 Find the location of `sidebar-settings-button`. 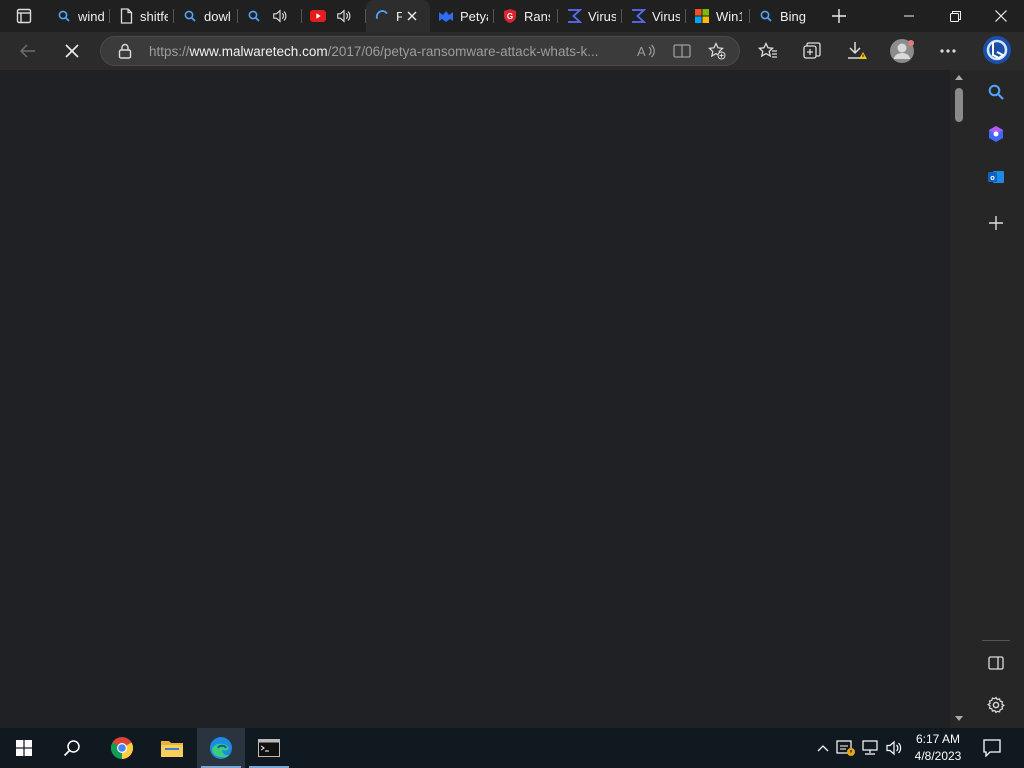

sidebar-settings-button is located at coordinates (996, 705).